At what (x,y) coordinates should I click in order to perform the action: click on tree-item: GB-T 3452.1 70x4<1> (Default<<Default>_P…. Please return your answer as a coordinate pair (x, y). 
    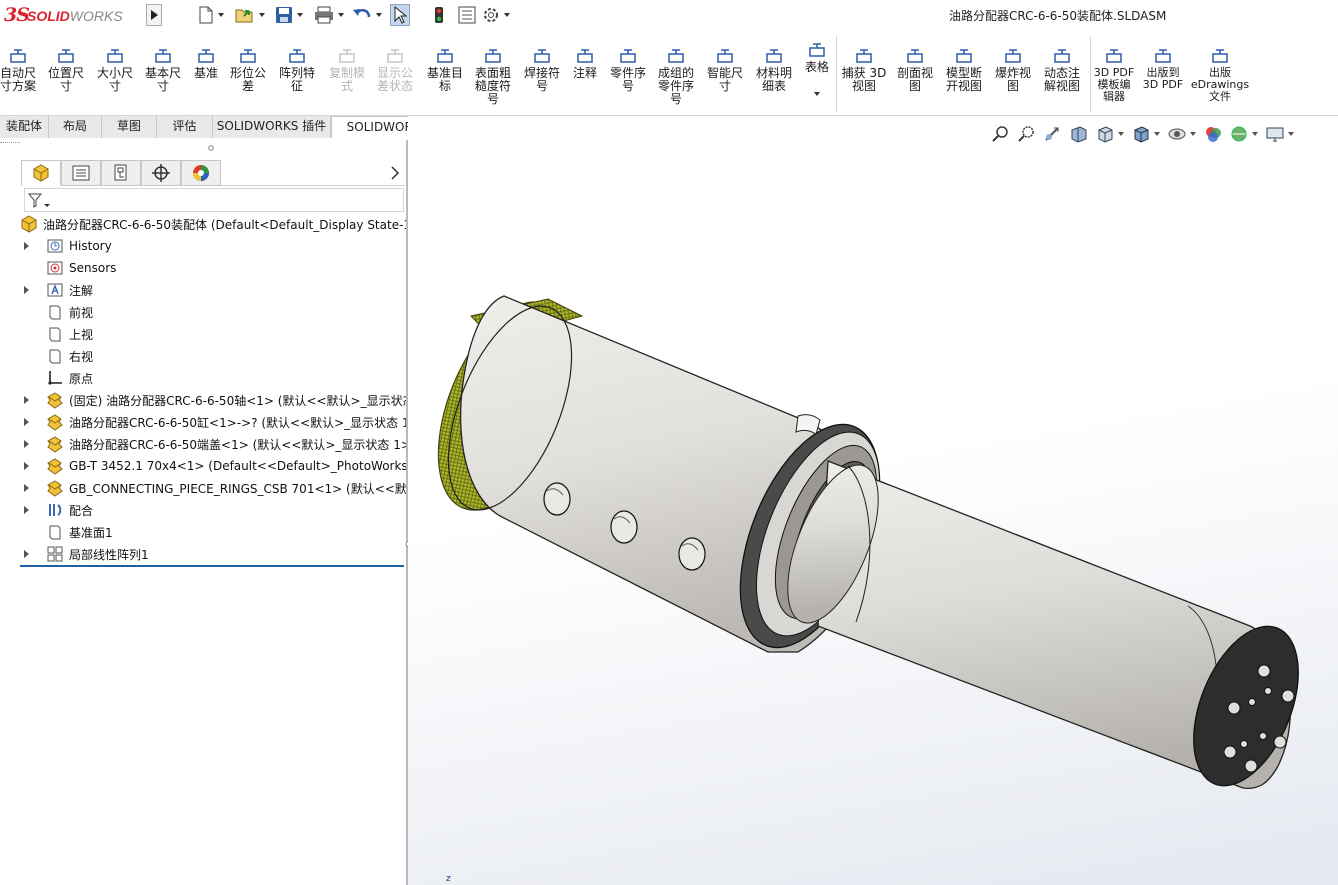
    Looking at the image, I should click on (213, 466).